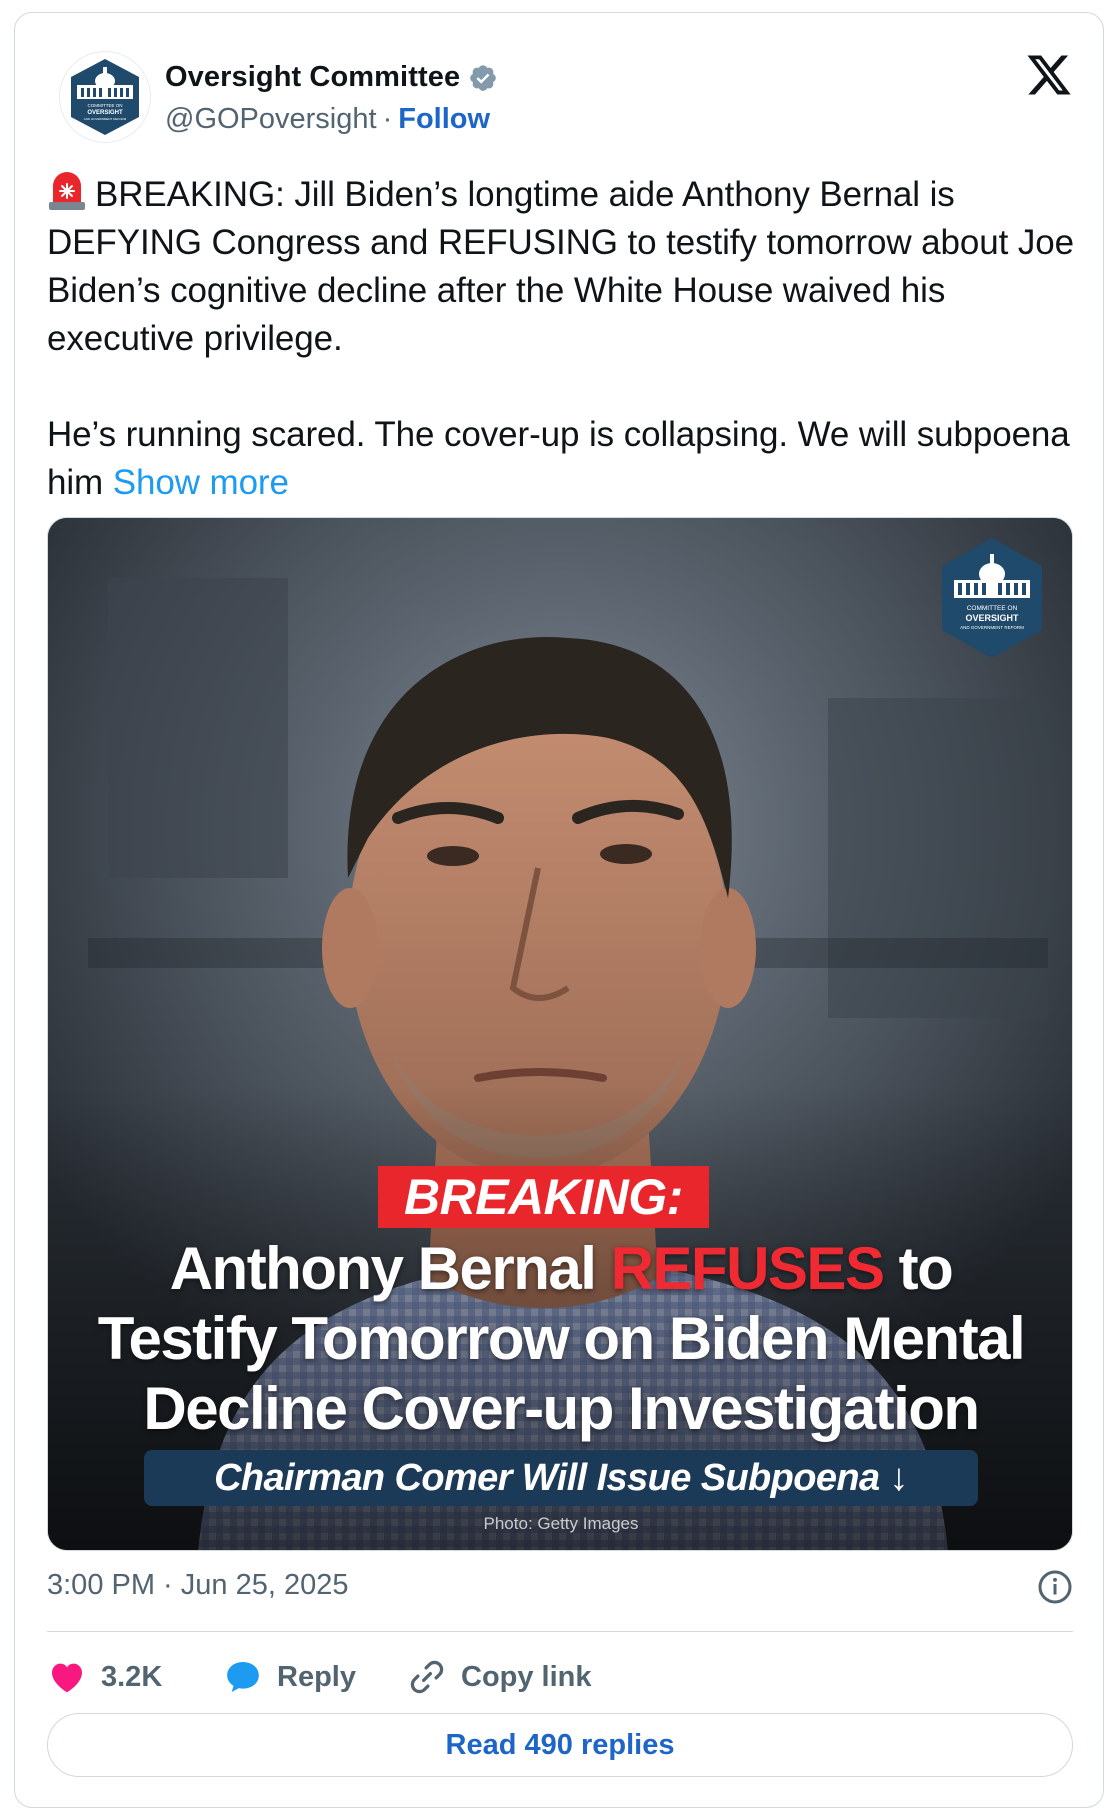 This screenshot has height=1820, width=1118. I want to click on avatar-logo-line1: COMMITTEE ON, so click(105, 105).